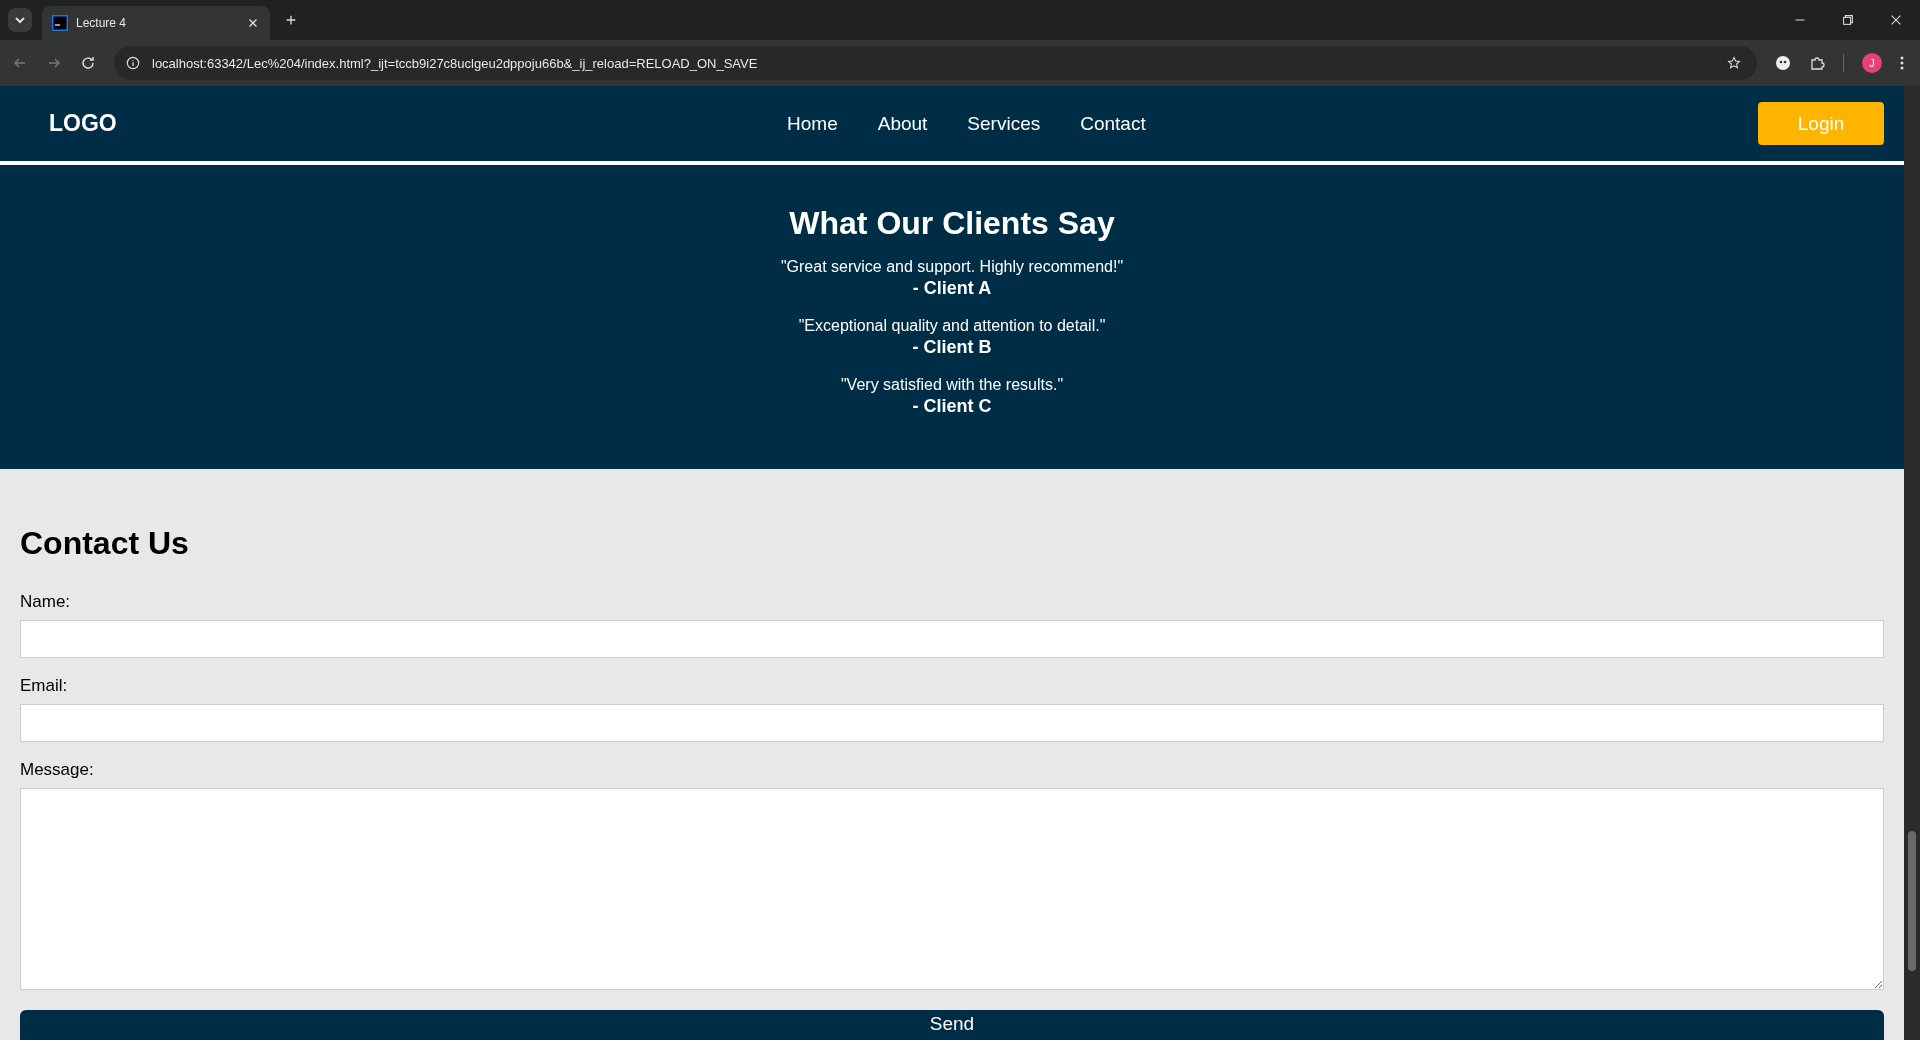  I want to click on section-heading: What Our Clients Say, so click(952, 223).